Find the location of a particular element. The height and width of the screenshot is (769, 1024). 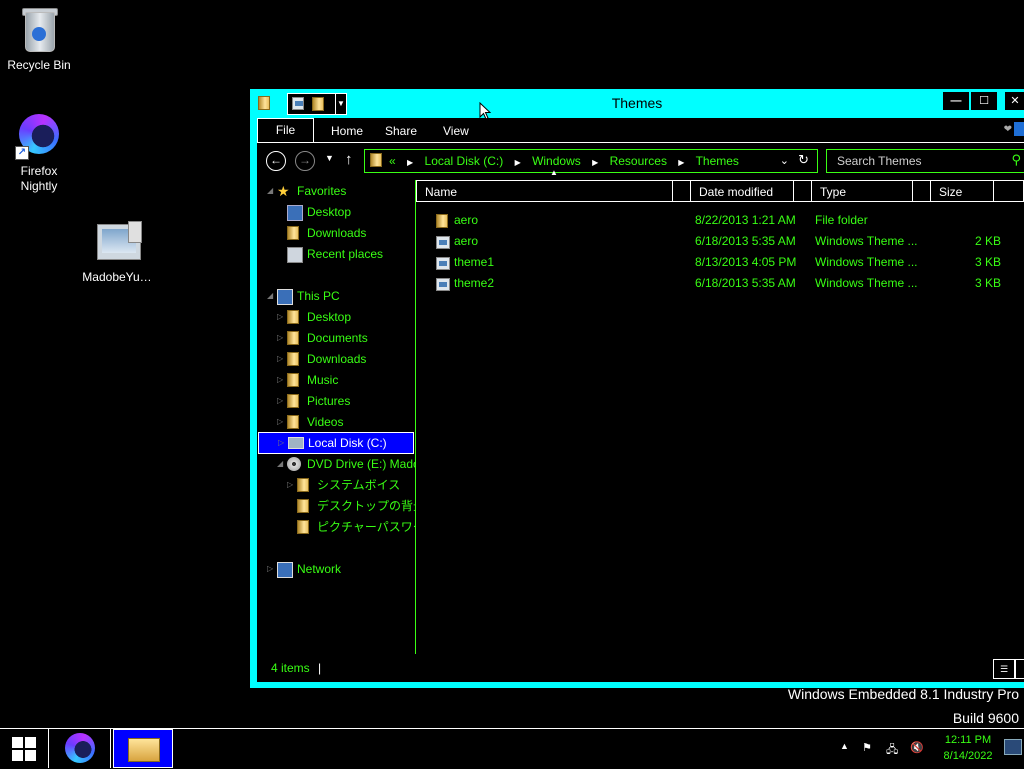

edition-watermark: Windows Embedded 8.1 Industry Pro is located at coordinates (903, 694).